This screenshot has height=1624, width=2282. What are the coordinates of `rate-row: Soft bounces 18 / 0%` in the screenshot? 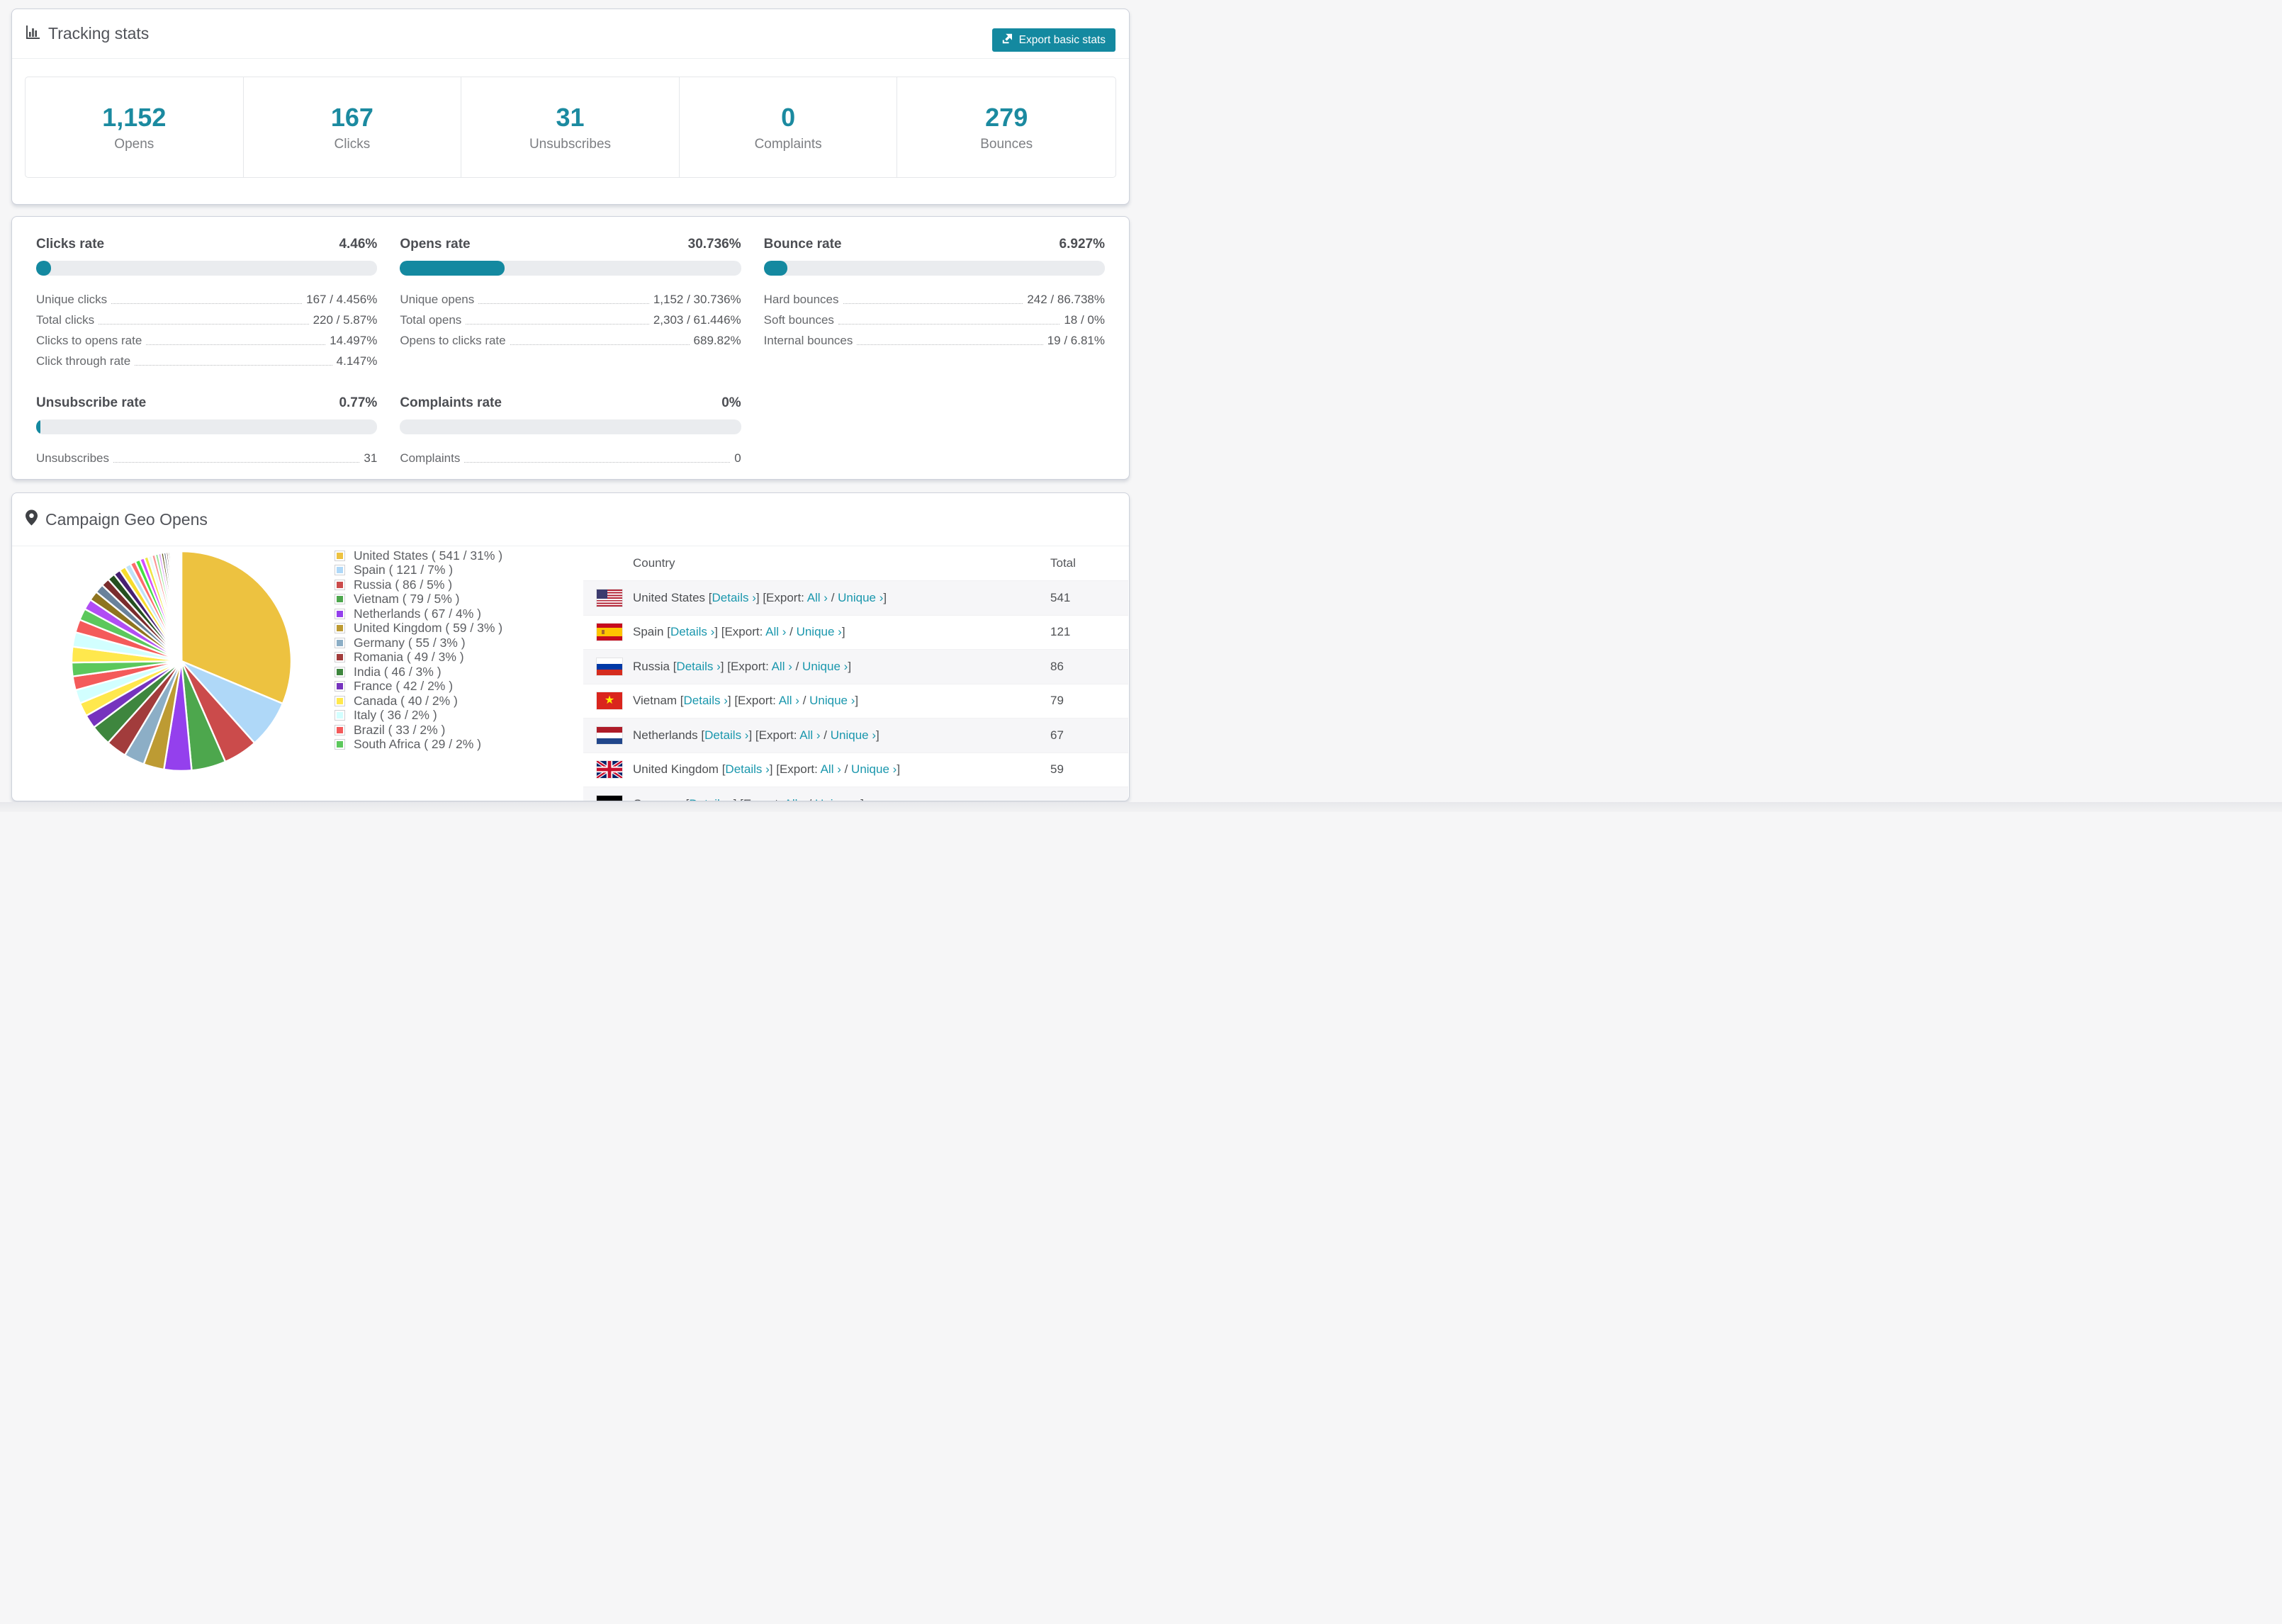 It's located at (935, 317).